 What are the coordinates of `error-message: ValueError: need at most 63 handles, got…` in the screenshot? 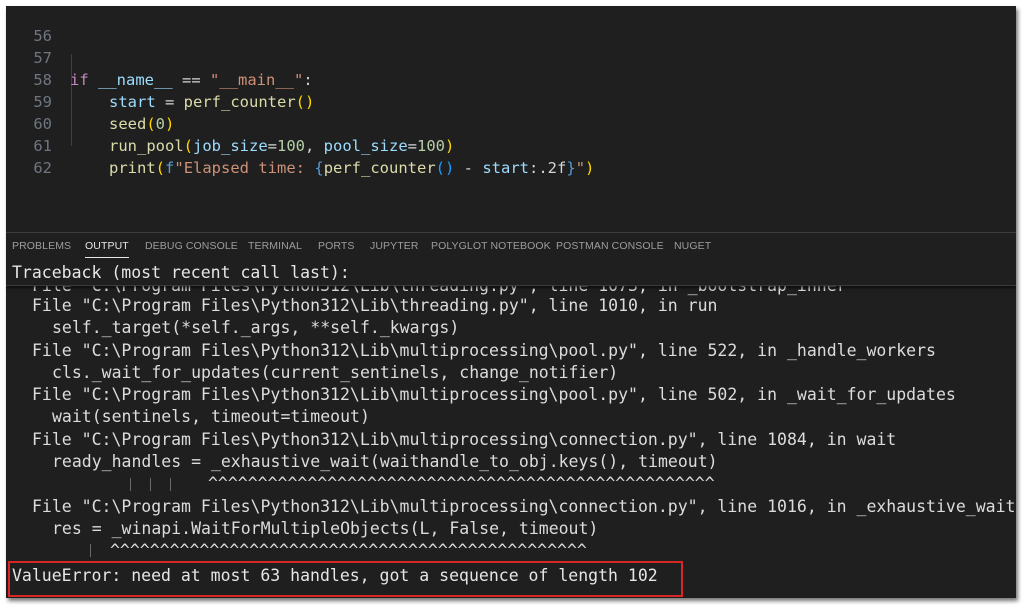 It's located at (335, 575).